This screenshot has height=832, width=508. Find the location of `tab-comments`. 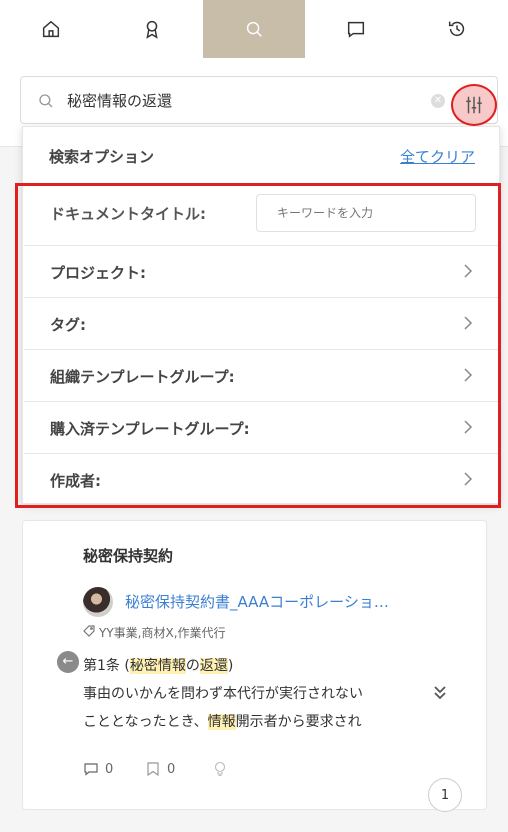

tab-comments is located at coordinates (356, 29).